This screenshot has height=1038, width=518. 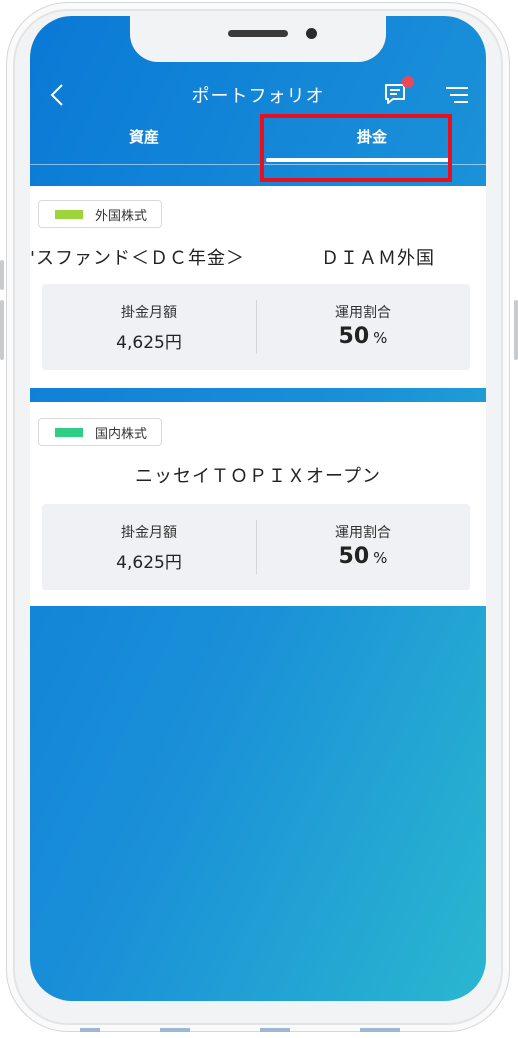 I want to click on page-title: ポートフォリオ, so click(x=258, y=96).